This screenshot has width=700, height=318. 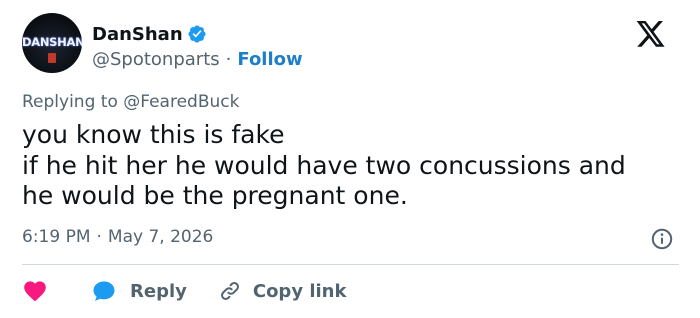 I want to click on copy-link-button: Copy link, so click(x=283, y=291).